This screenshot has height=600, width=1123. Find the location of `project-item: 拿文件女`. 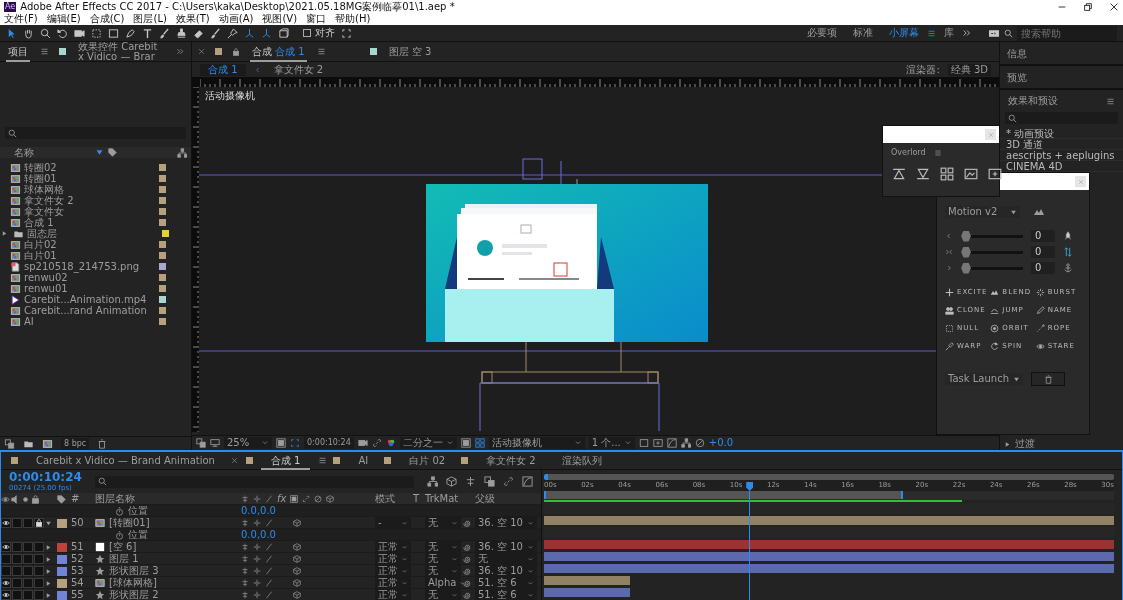

project-item: 拿文件女 is located at coordinates (90, 211).